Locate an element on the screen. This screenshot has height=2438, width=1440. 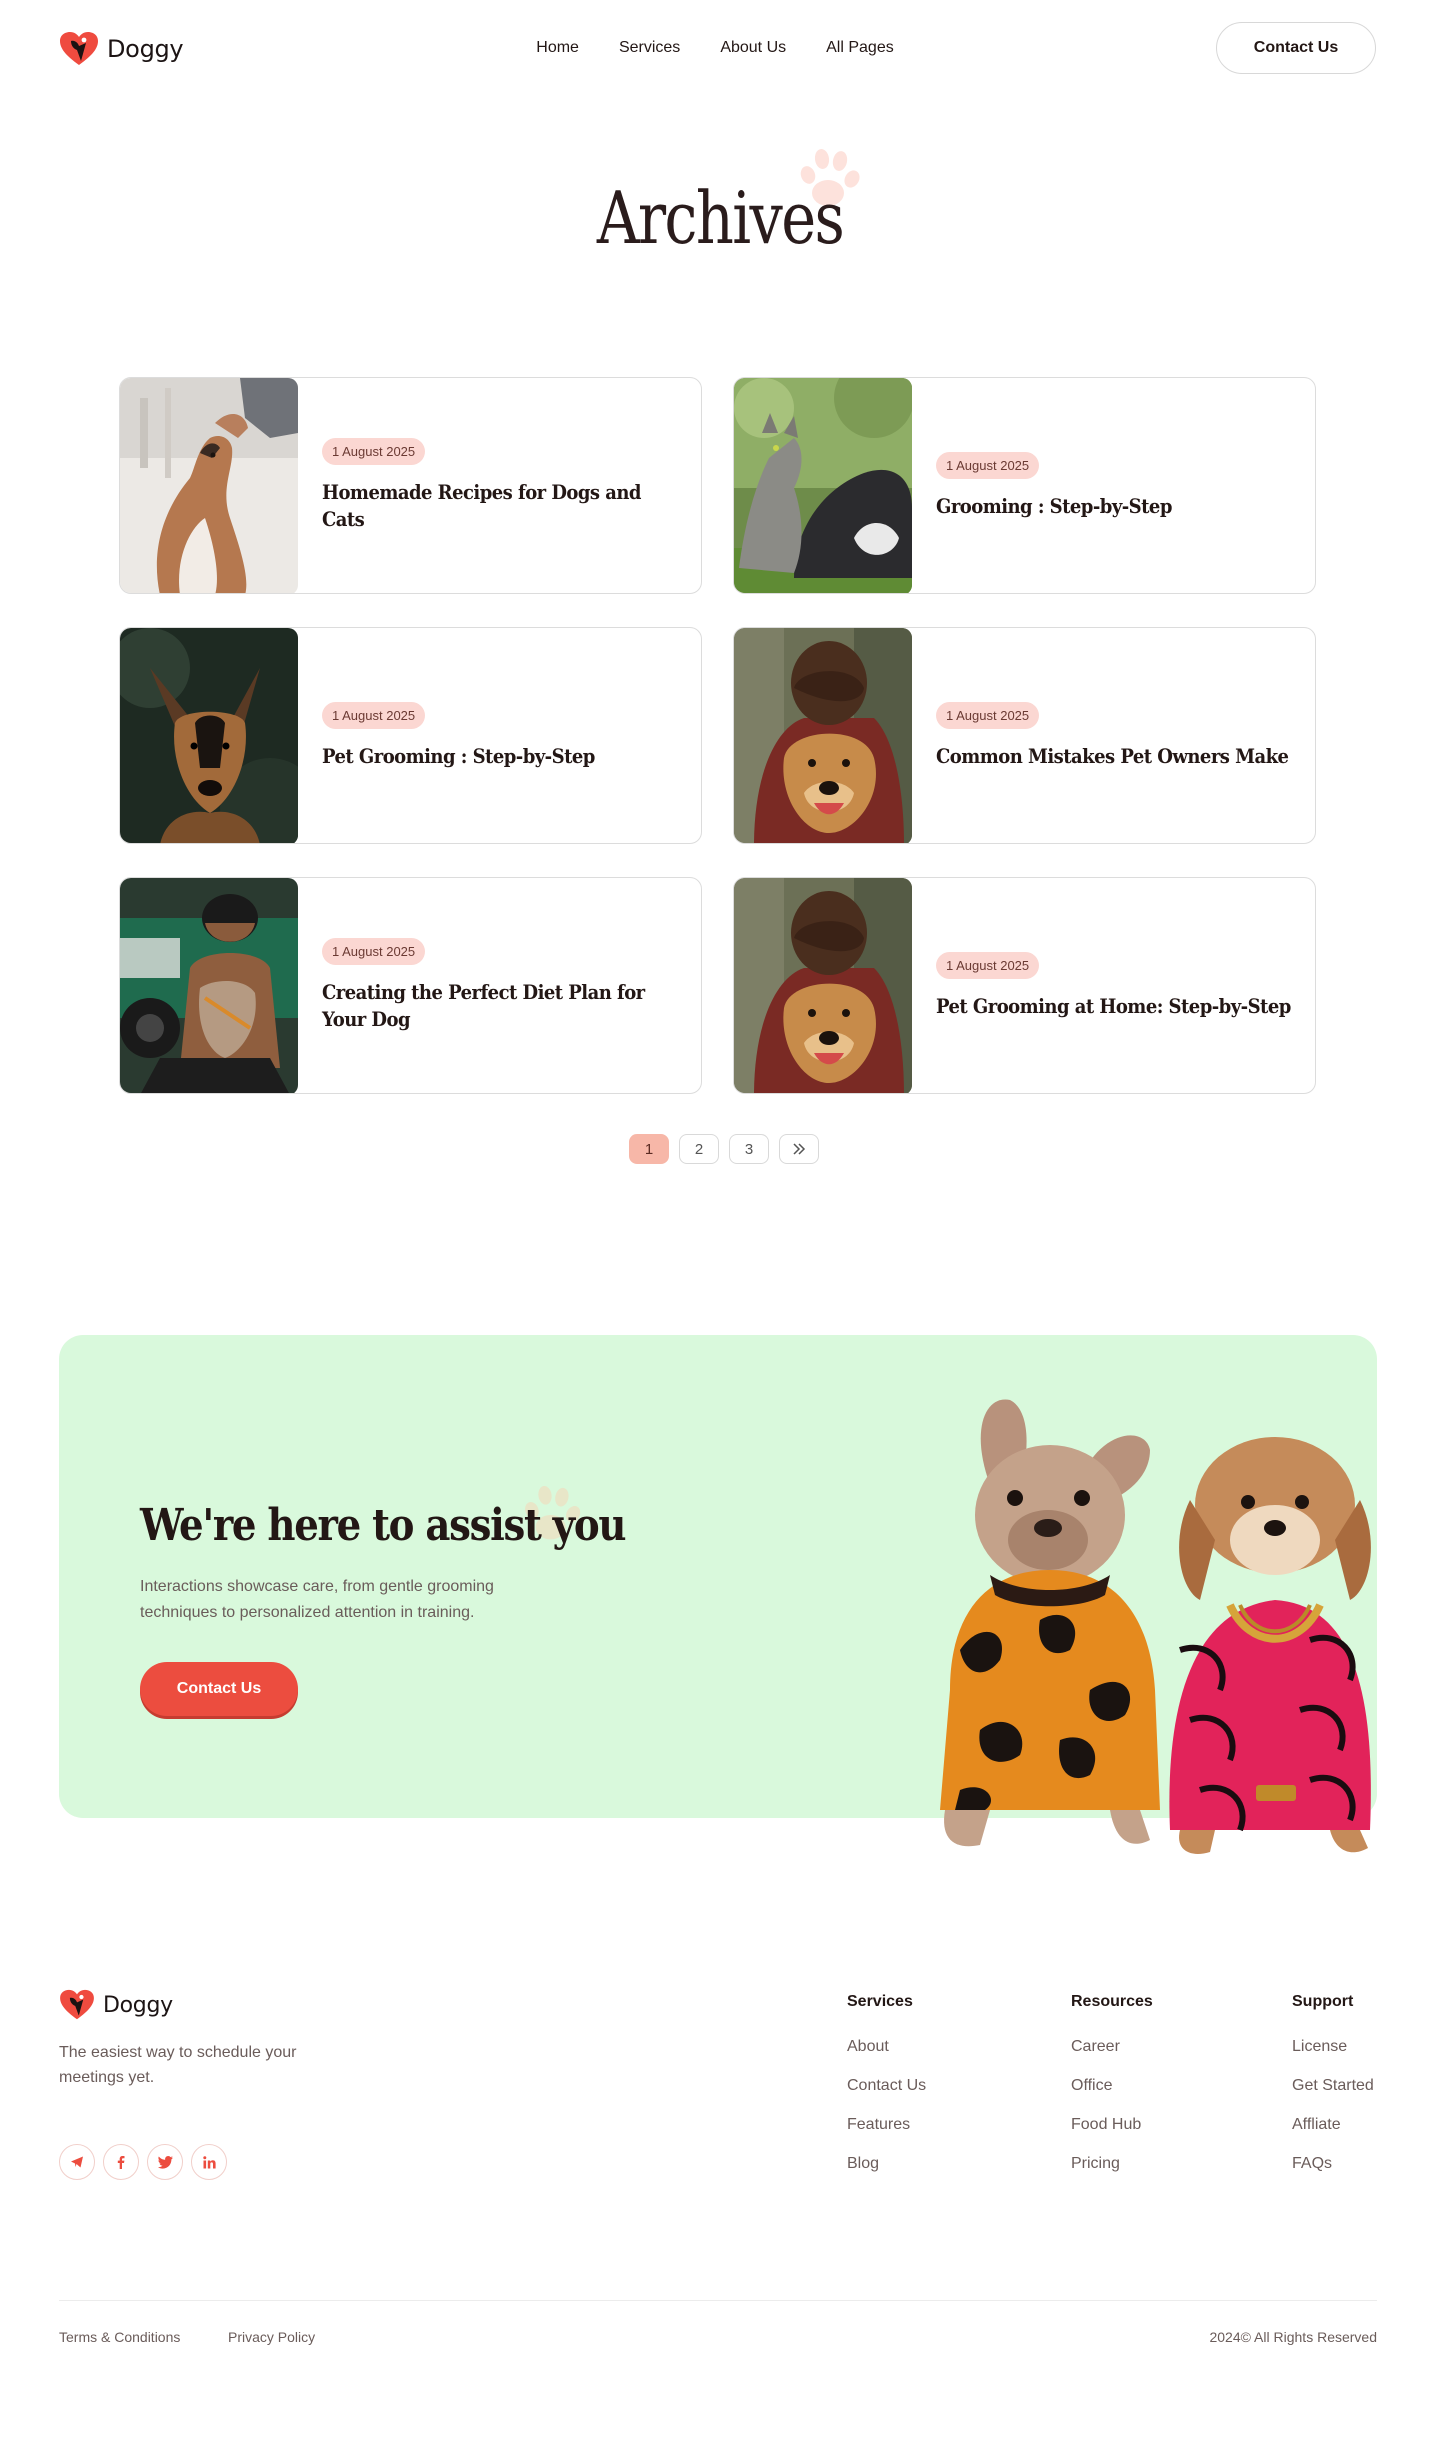
footer-link-faqs: FAQs is located at coordinates (1333, 2163).